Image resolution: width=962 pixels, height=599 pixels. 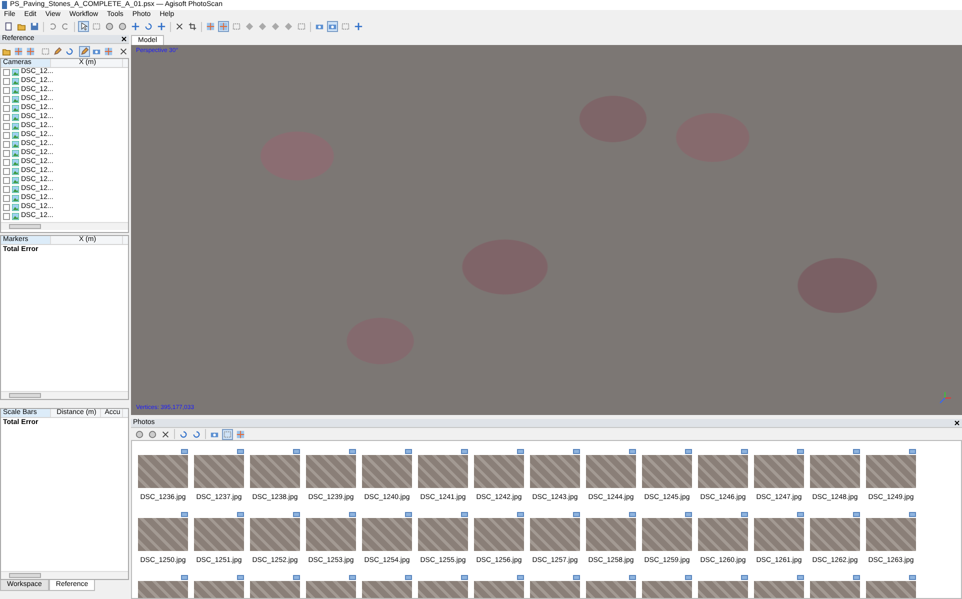 I want to click on page-button, so click(x=8, y=26).